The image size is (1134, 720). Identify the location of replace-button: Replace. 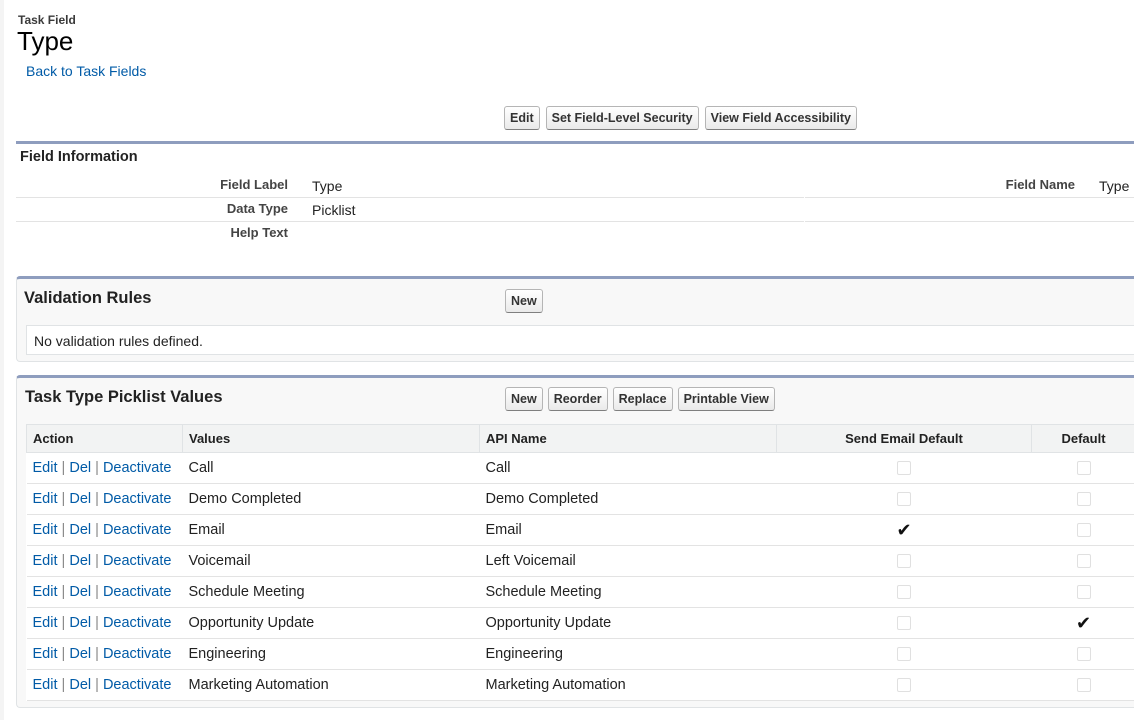
(642, 399).